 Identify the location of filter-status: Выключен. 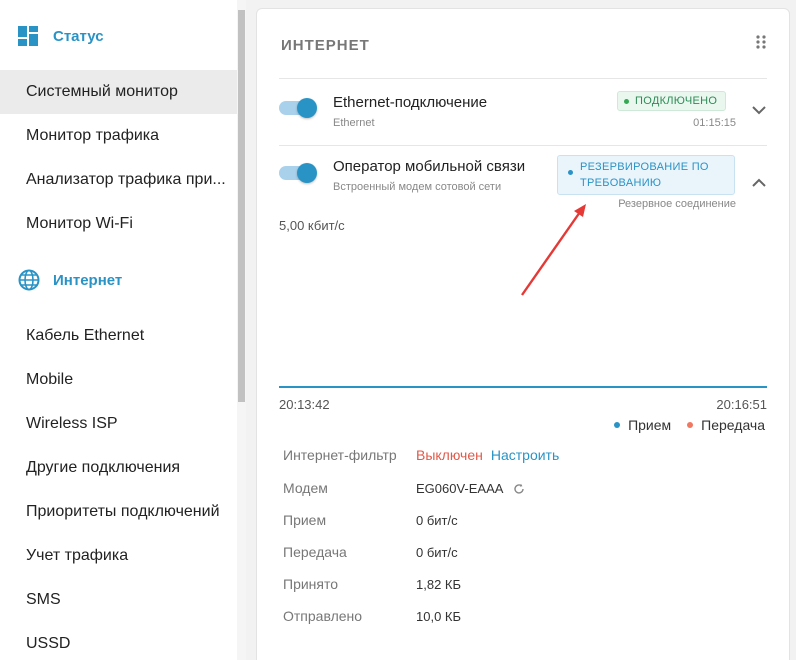
(449, 455).